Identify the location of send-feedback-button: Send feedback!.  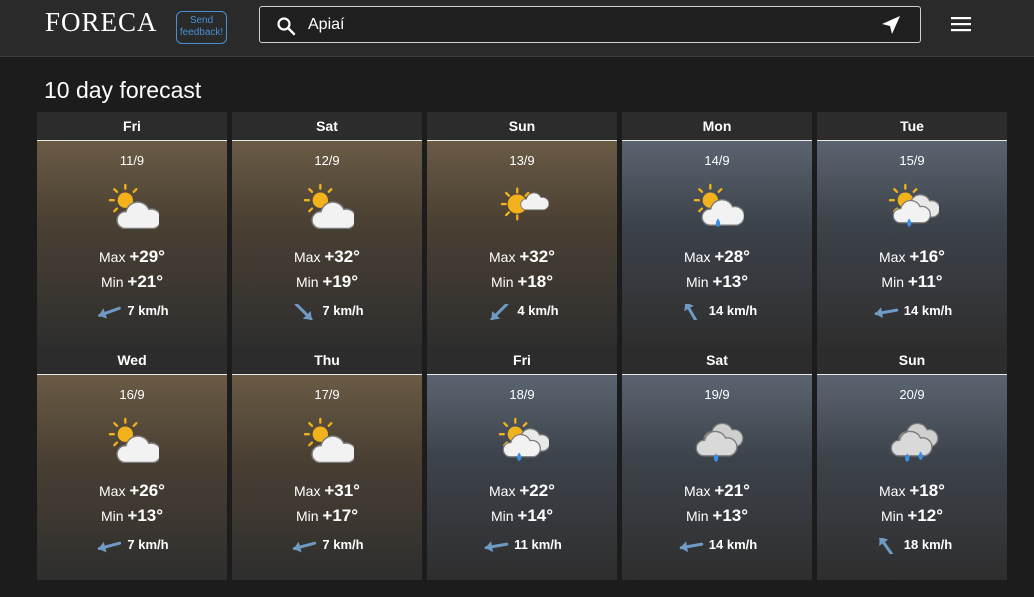
(201, 27).